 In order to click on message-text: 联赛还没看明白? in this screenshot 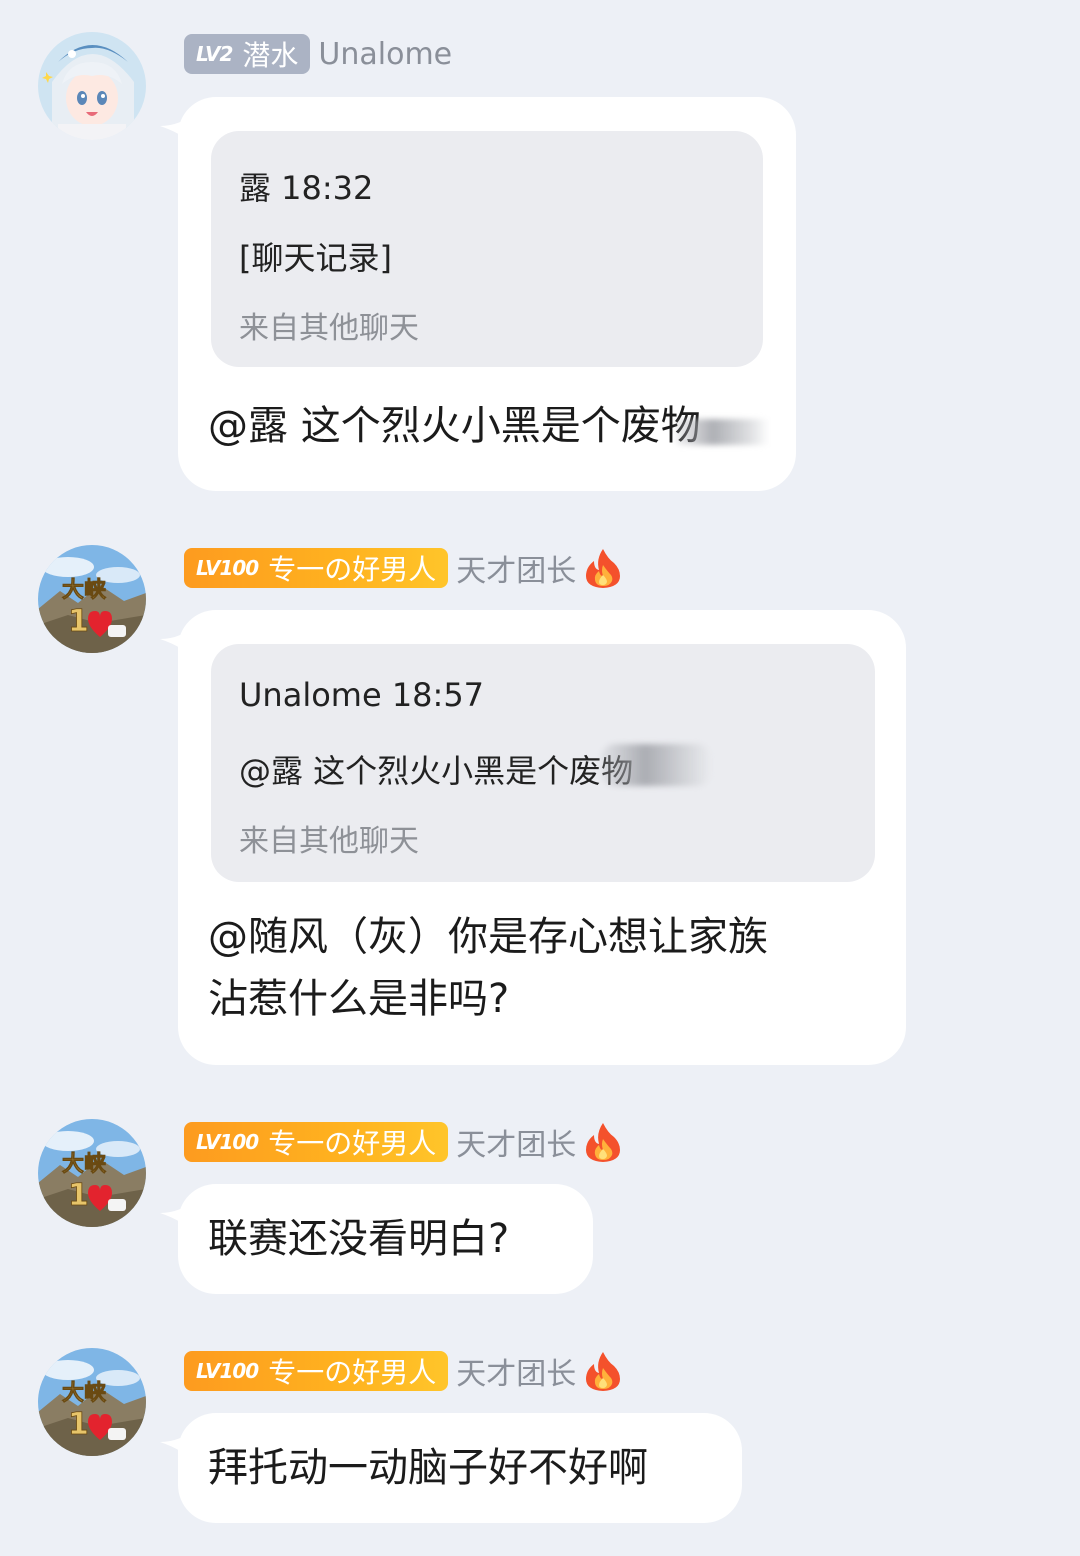, I will do `click(359, 1239)`.